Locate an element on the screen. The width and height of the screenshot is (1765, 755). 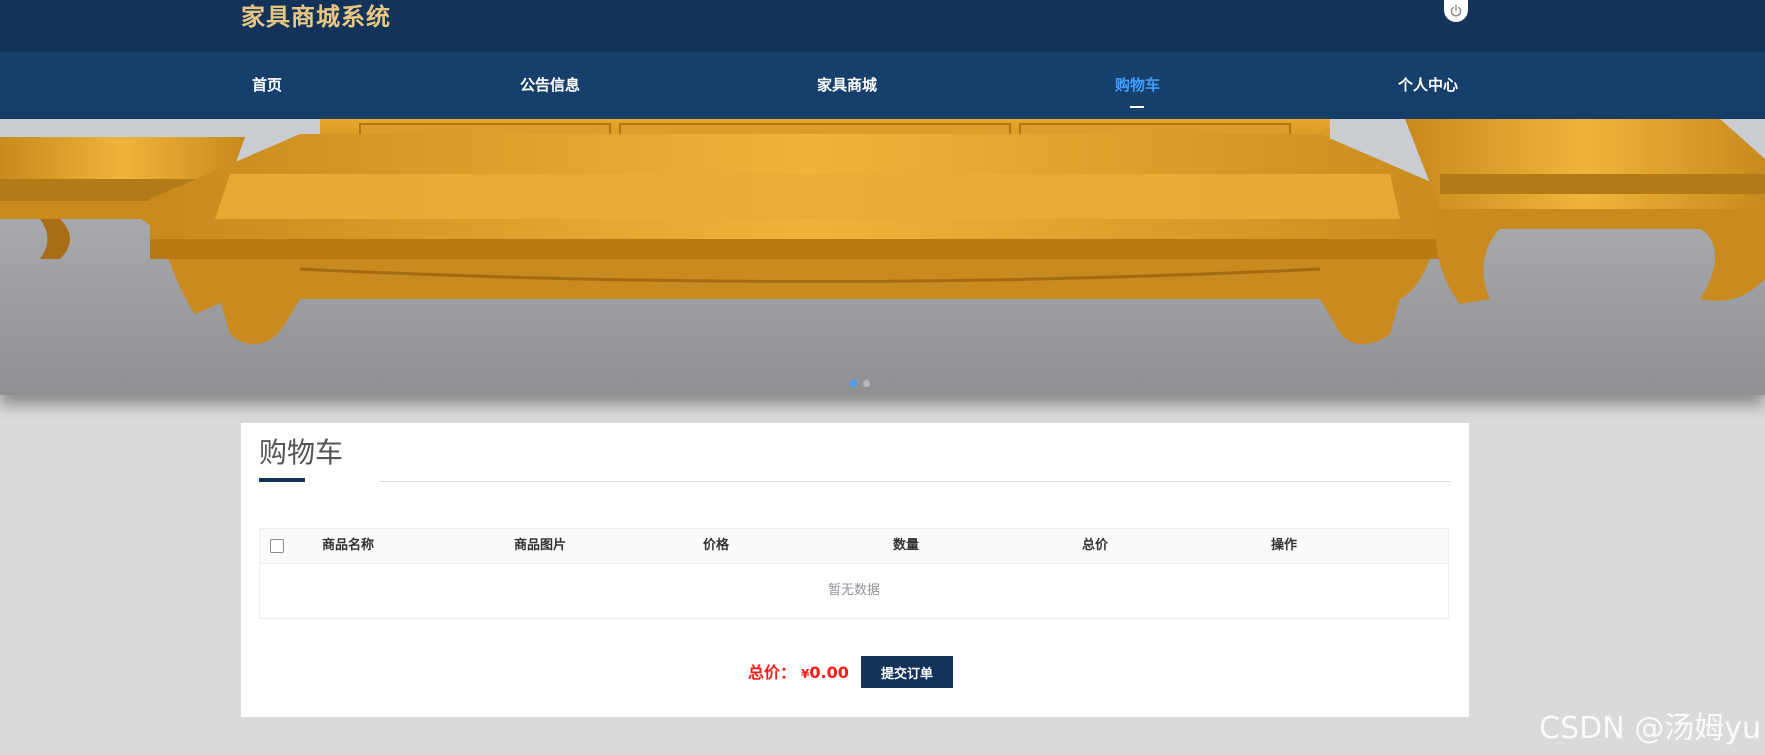
page-title: 购物车 is located at coordinates (301, 452).